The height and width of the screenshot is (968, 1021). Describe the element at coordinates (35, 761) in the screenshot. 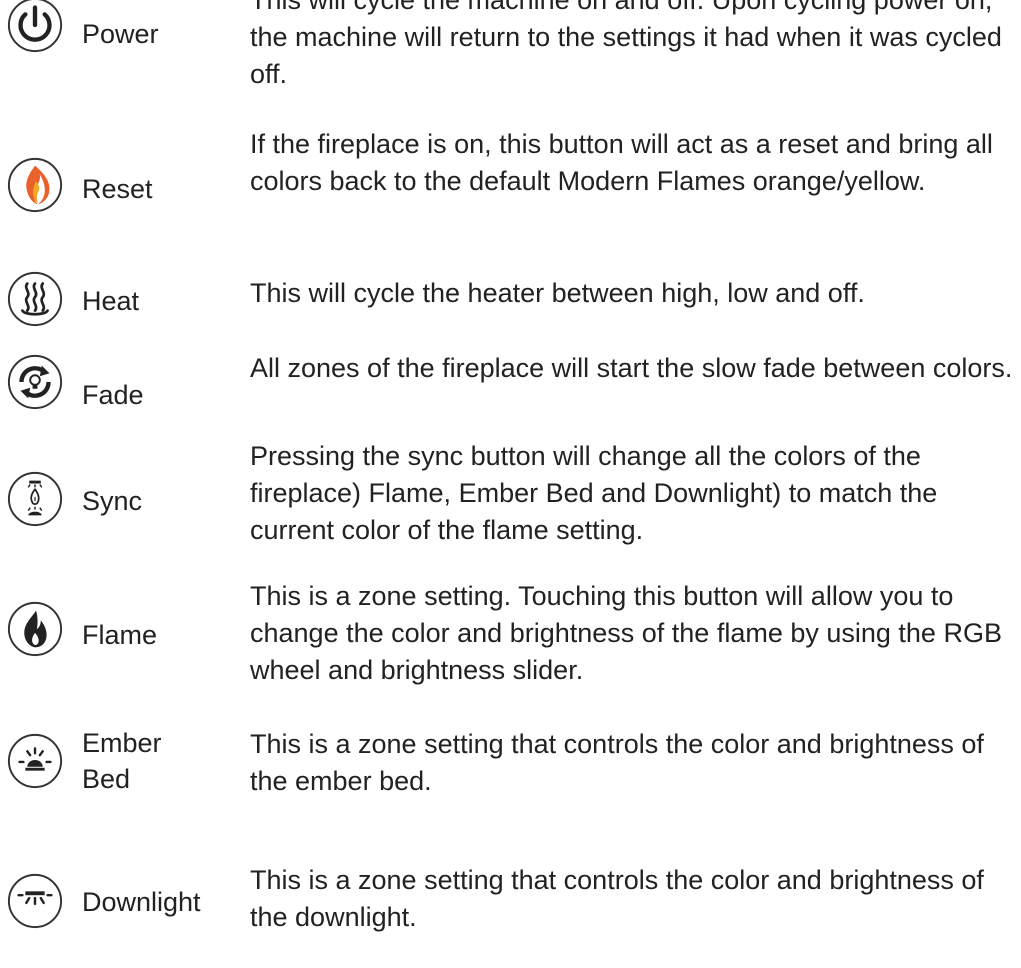

I see `ember-bed-icon` at that location.